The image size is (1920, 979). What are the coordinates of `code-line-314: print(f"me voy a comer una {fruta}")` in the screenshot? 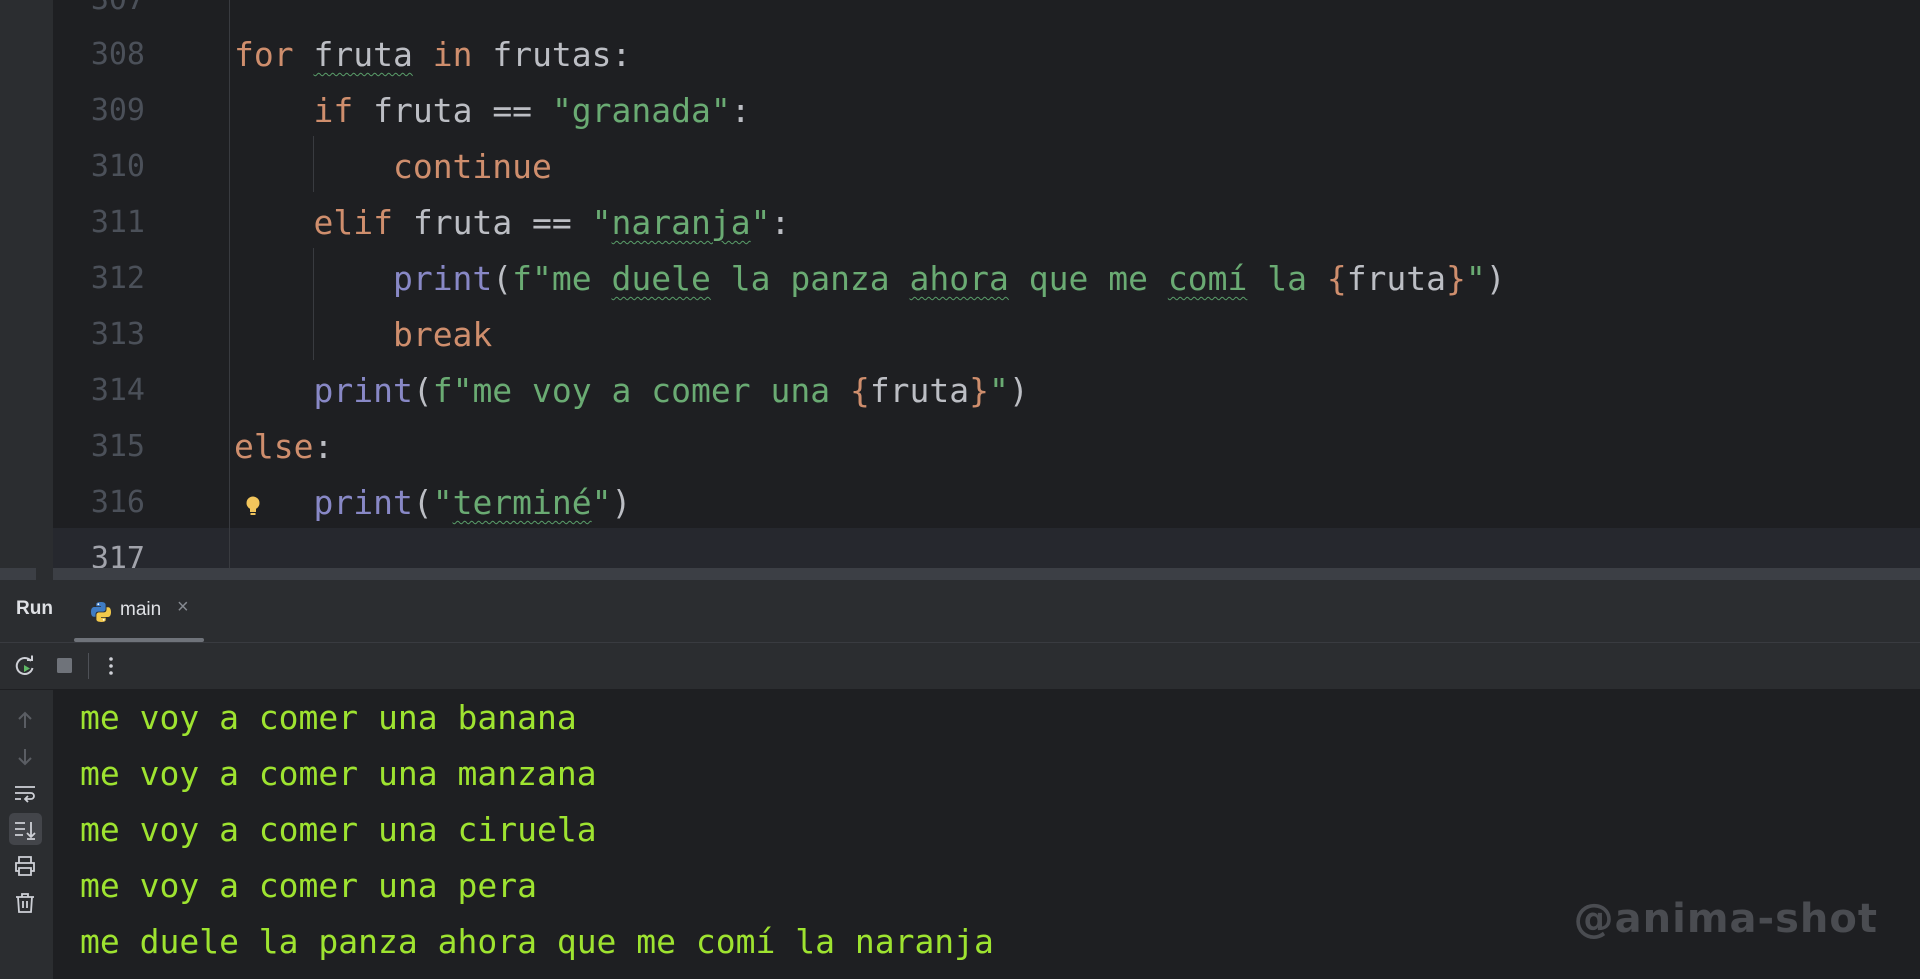 It's located at (631, 391).